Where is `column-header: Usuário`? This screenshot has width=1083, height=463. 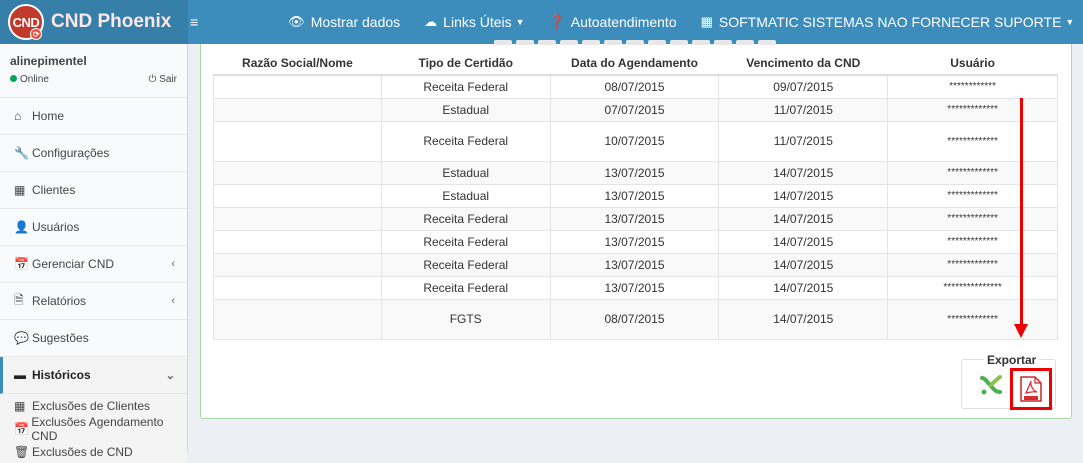 column-header: Usuário is located at coordinates (972, 64).